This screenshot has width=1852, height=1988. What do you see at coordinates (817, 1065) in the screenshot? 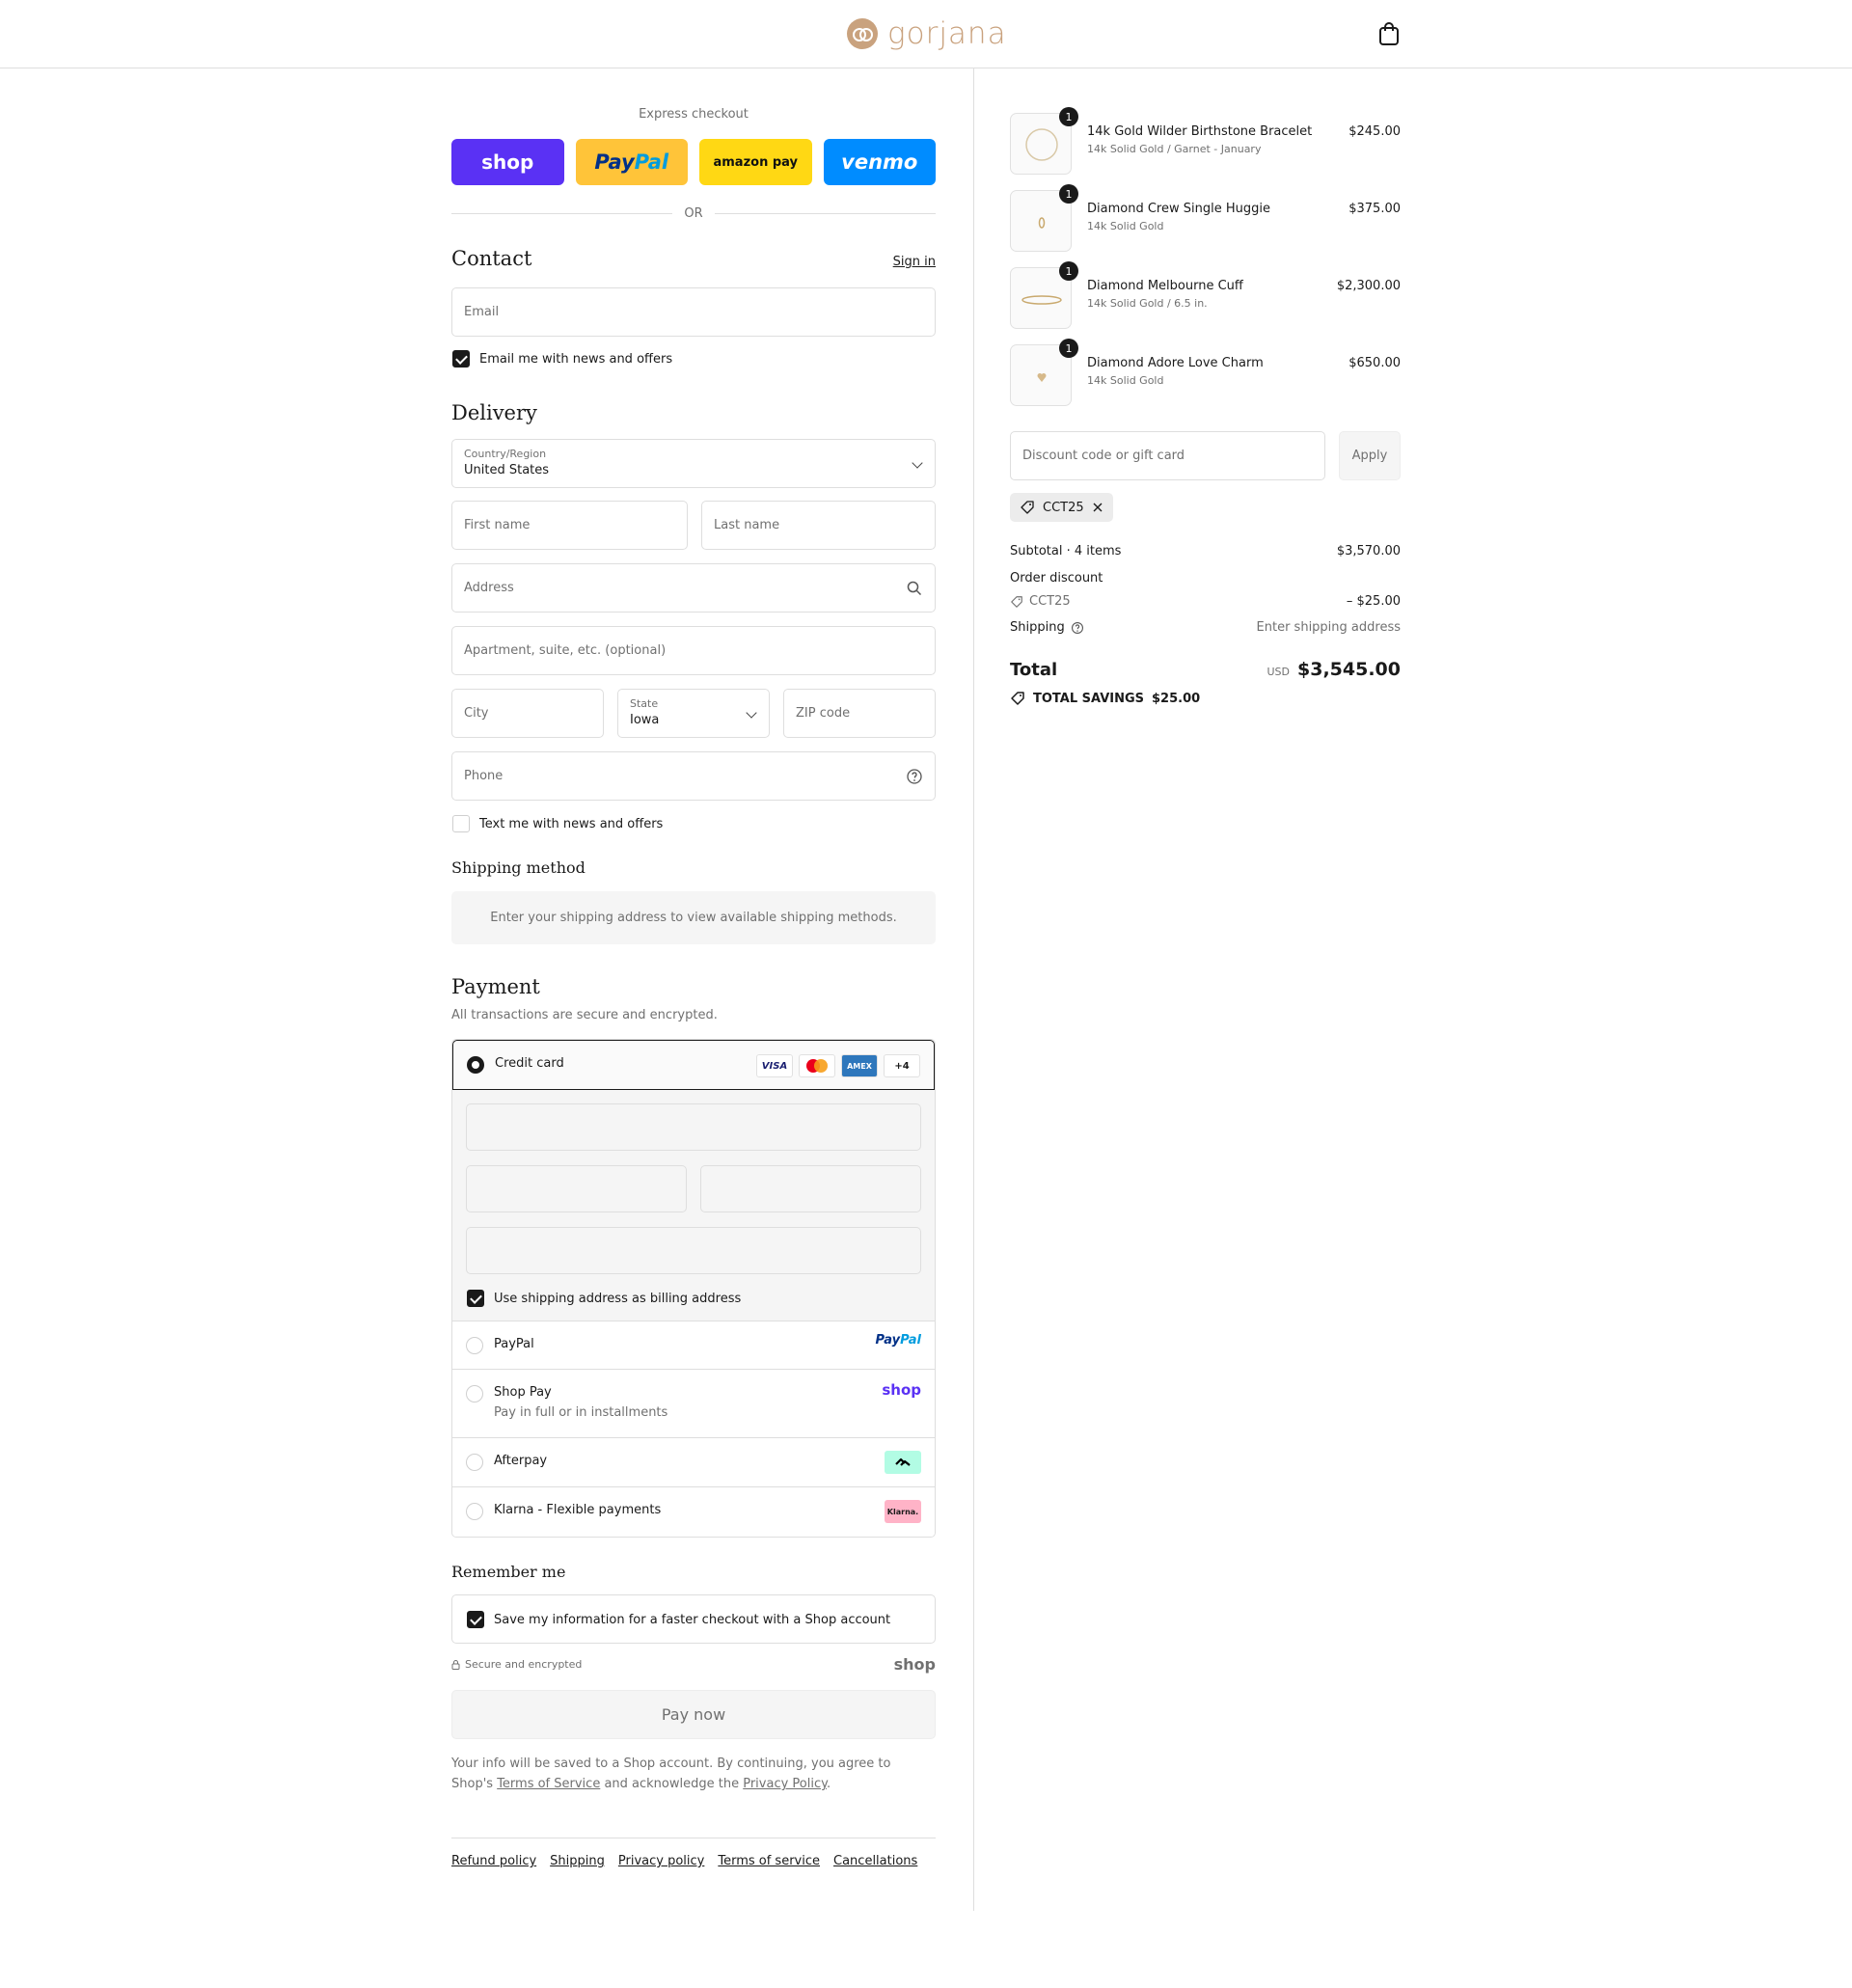
I see `mastercard-icon` at bounding box center [817, 1065].